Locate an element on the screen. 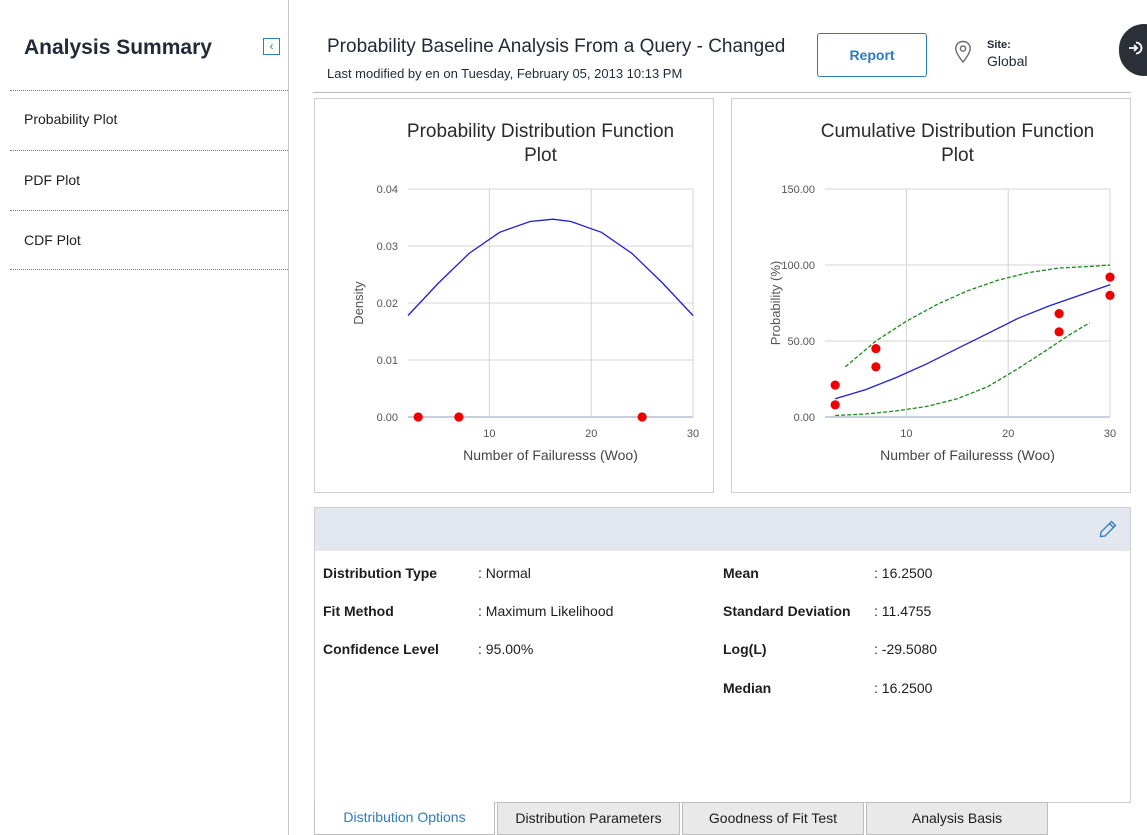 This screenshot has width=1147, height=835. sidebar-item-probability-plot: Probability Plot is located at coordinates (70, 119).